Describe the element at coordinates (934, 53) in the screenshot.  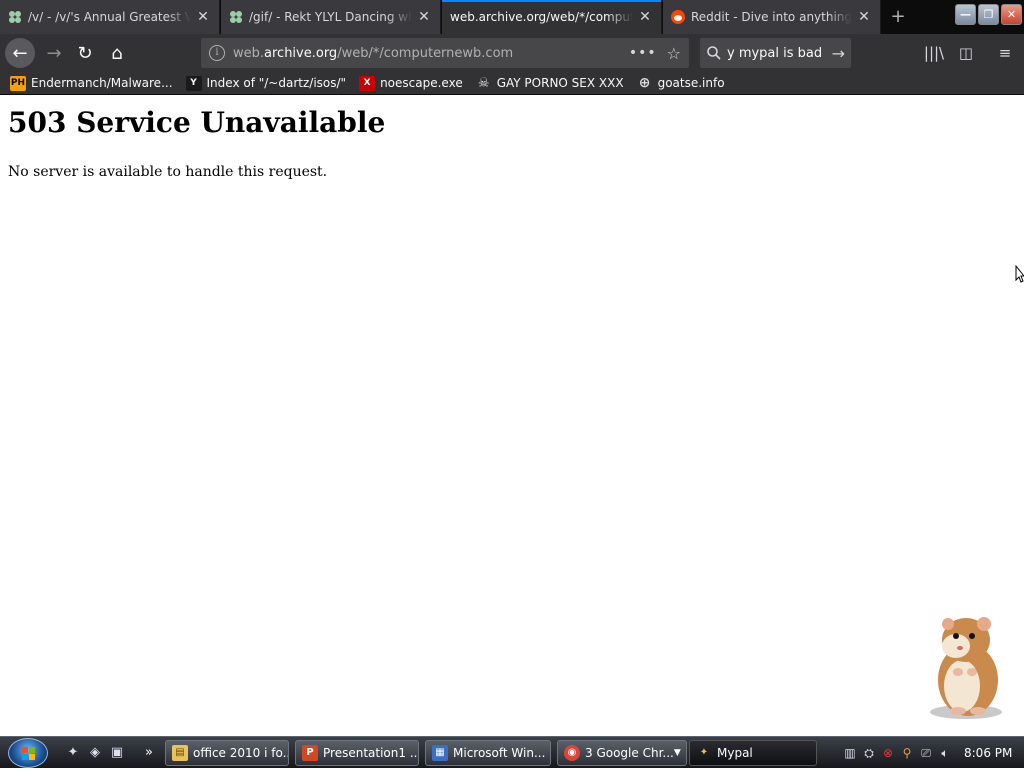
I see `library-icon: |||\` at that location.